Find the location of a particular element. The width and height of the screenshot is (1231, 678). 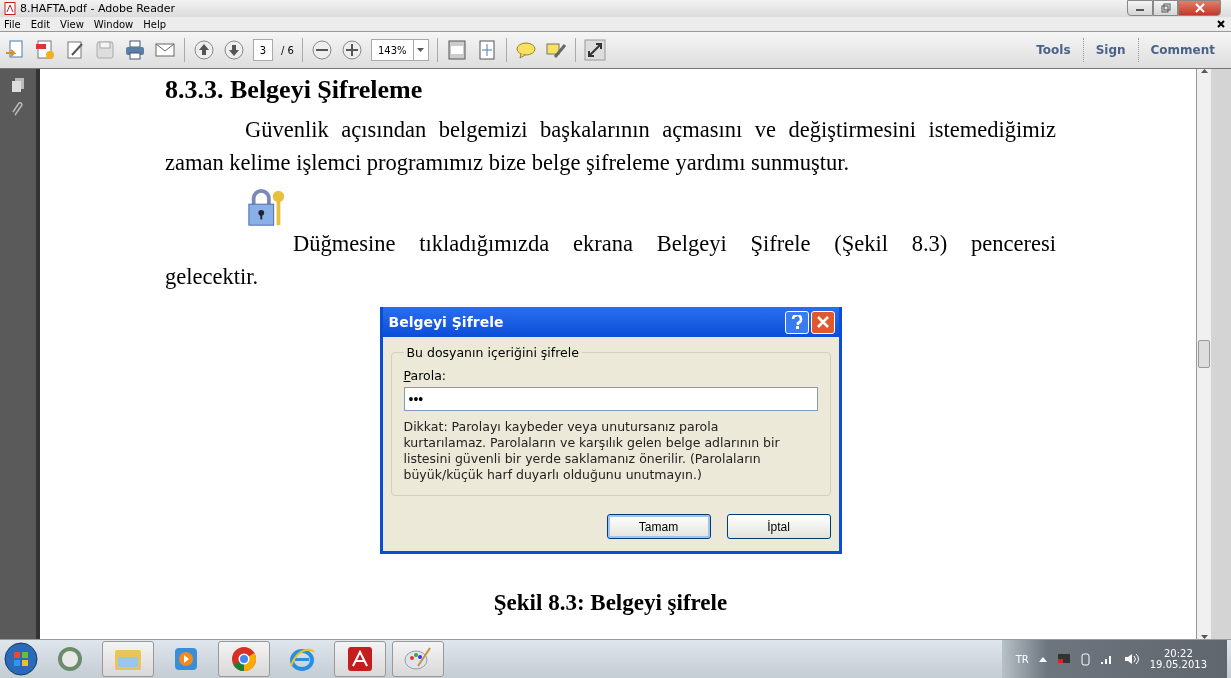

help-icon is located at coordinates (796, 322).